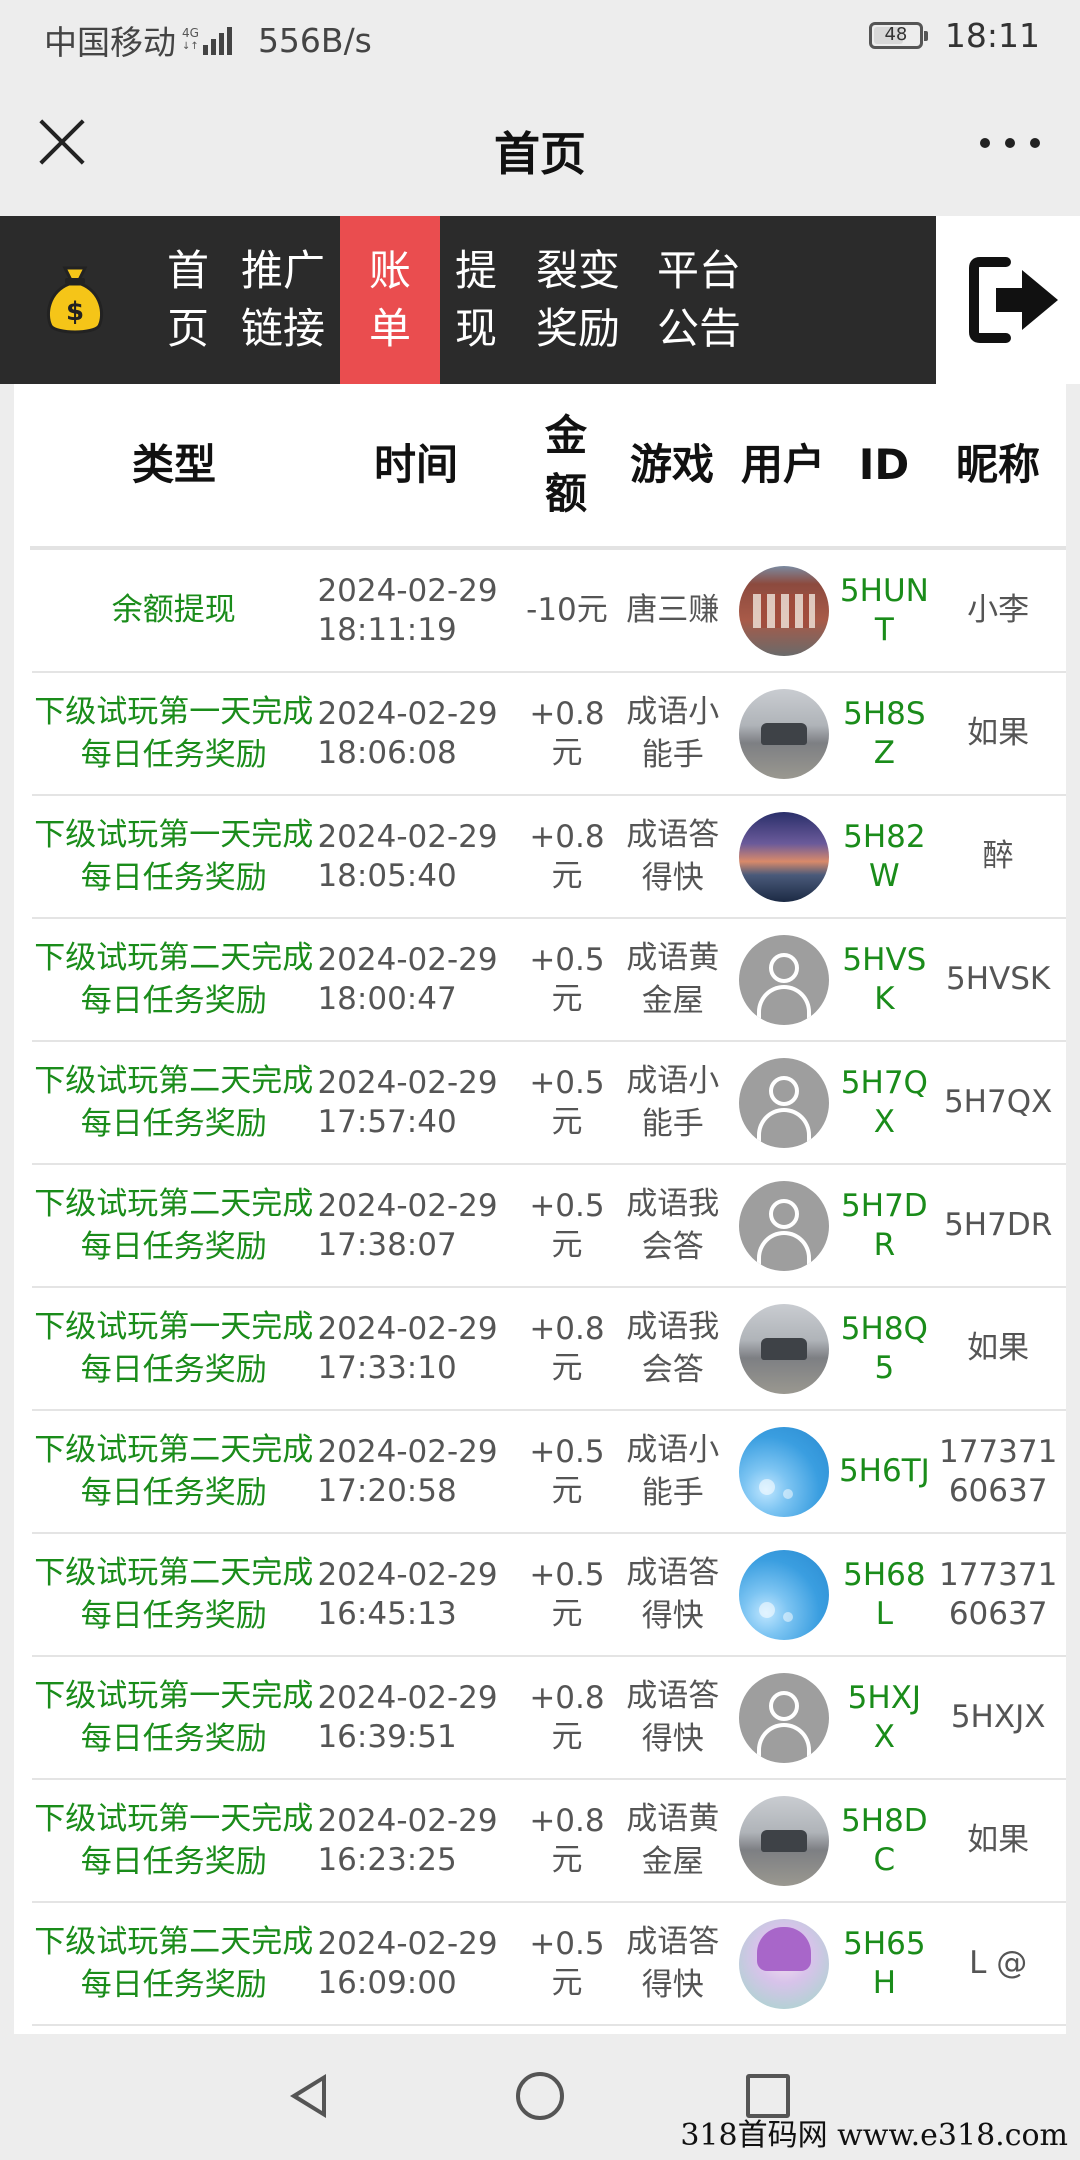  I want to click on system-nav-bar: 318首码网 www.e318.com, so click(540, 2097).